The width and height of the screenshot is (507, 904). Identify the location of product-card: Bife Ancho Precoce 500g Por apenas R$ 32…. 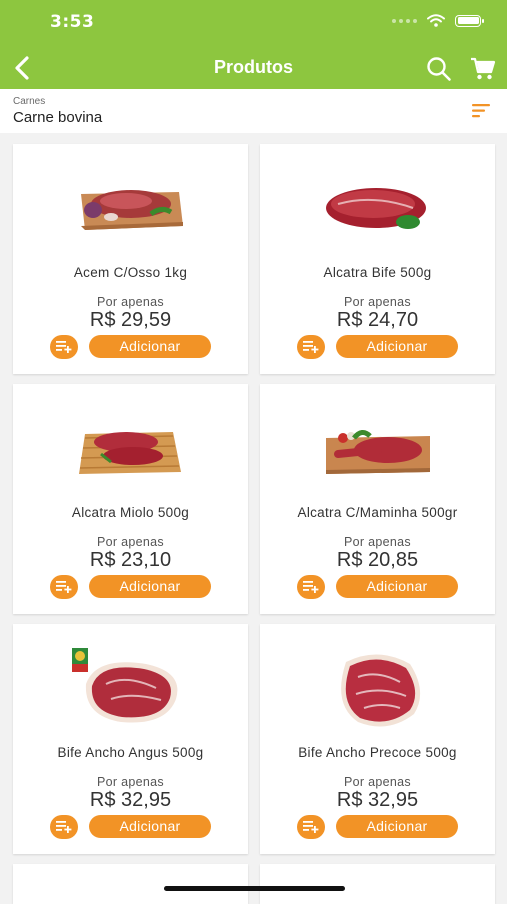
(377, 739).